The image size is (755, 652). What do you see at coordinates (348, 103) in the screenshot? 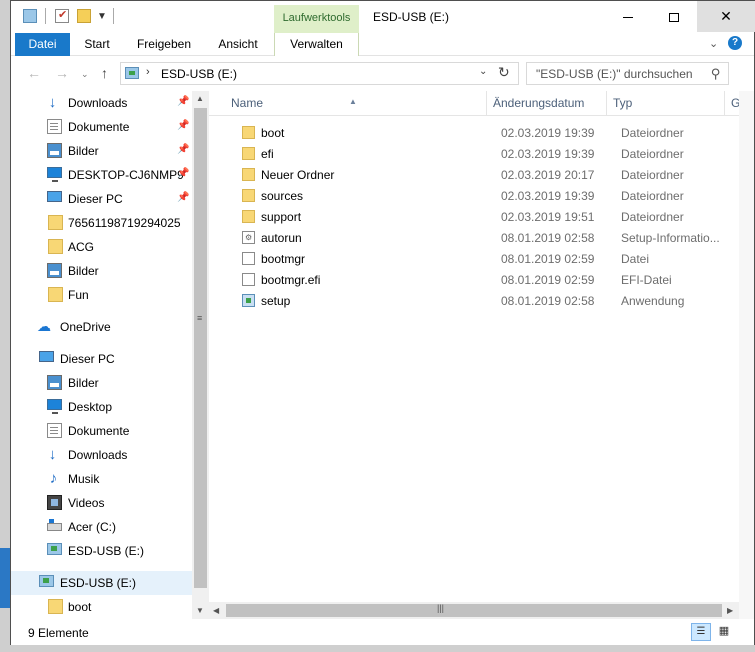
I see `column-header-name: ▲ Name` at bounding box center [348, 103].